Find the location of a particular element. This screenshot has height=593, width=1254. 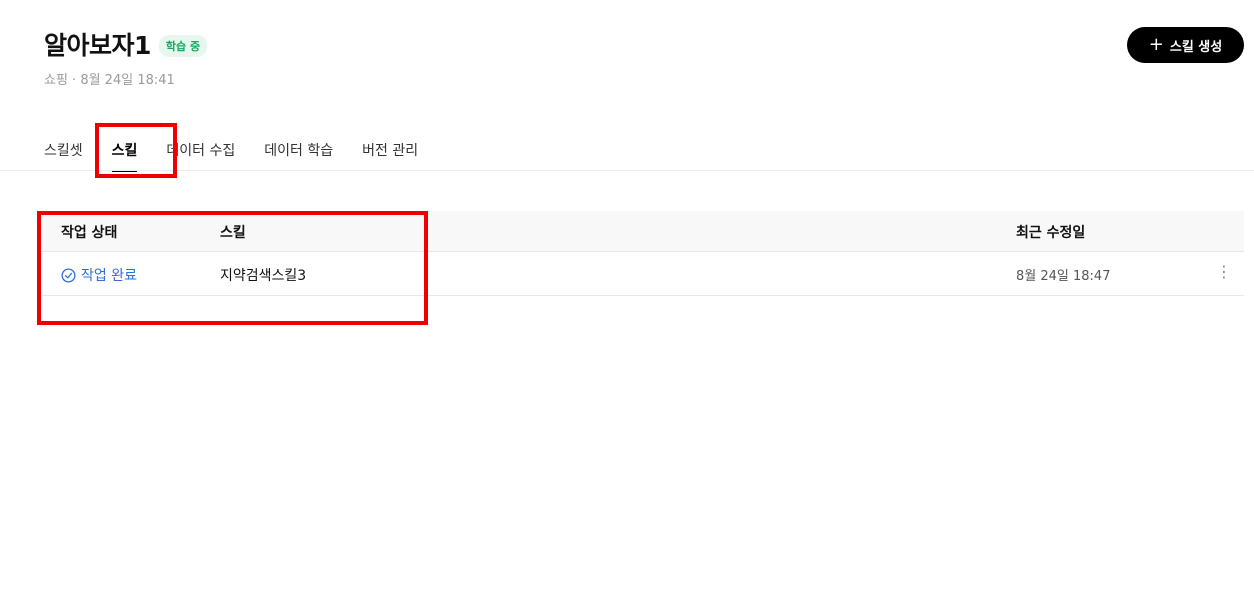

tabs-divider is located at coordinates (627, 170).